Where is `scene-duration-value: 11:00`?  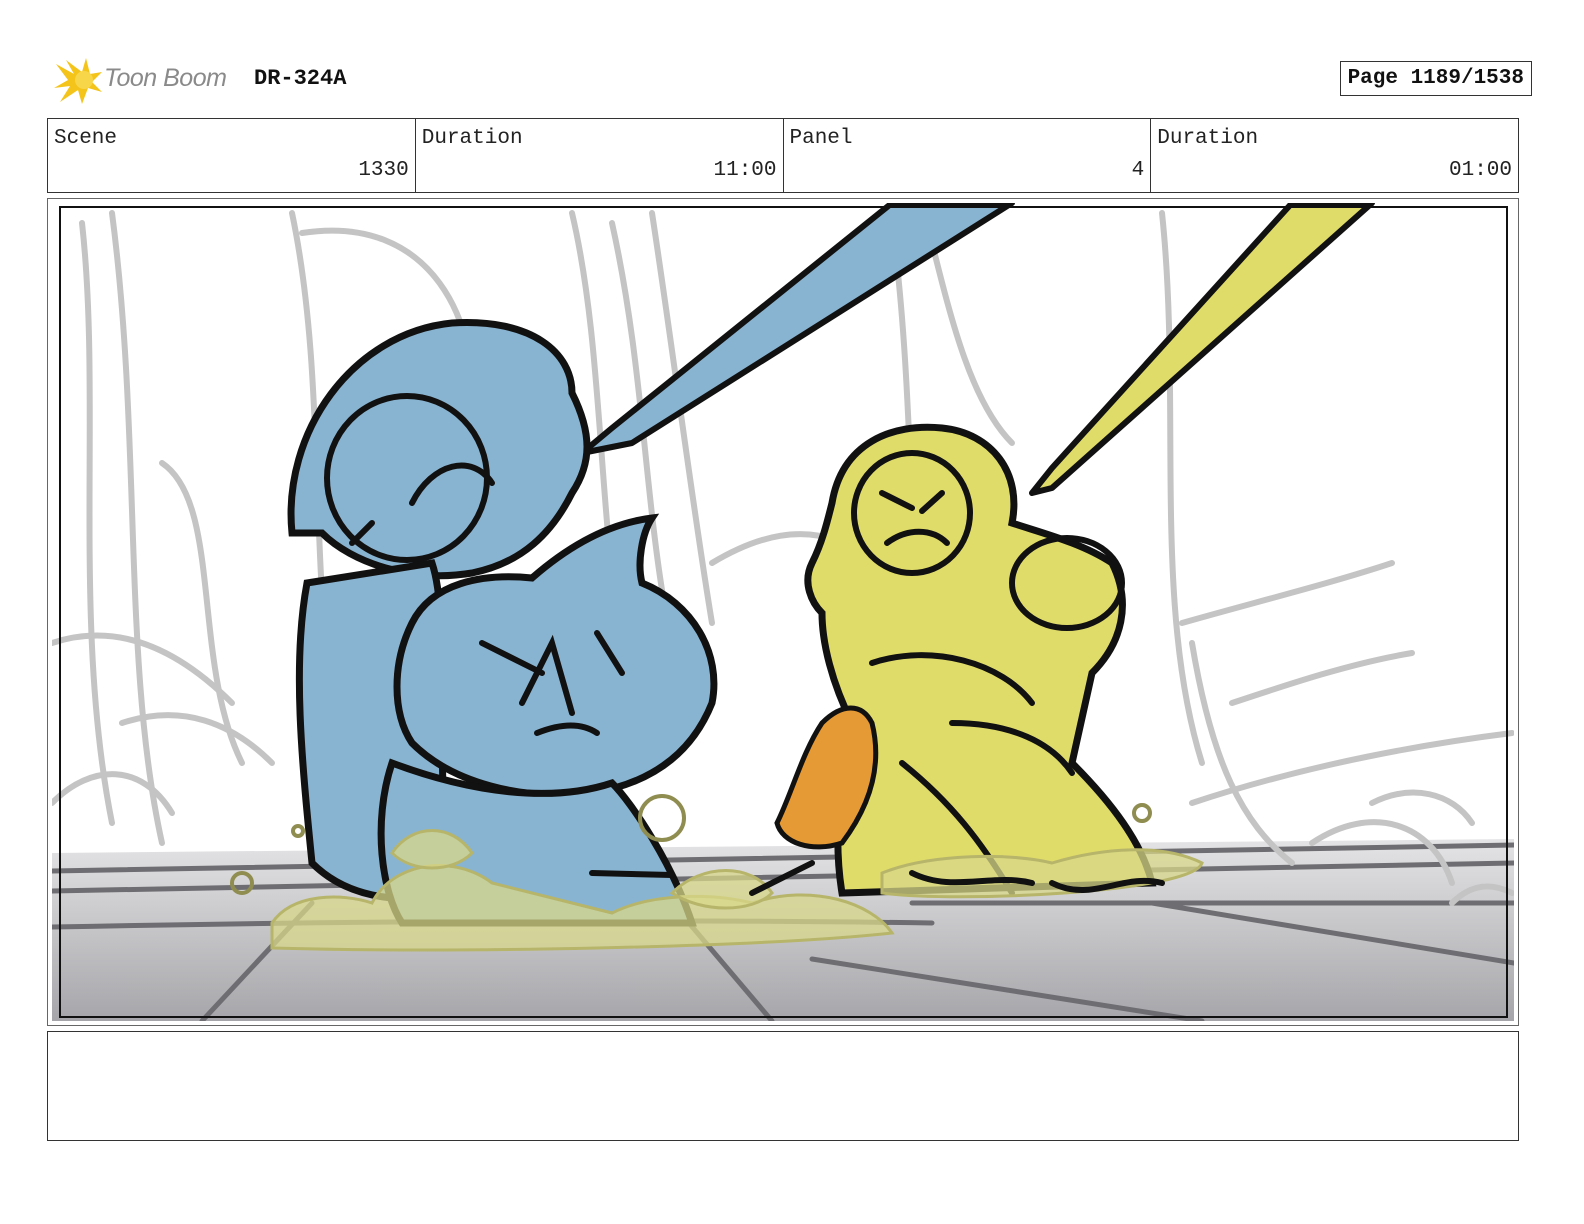
scene-duration-value: 11:00 is located at coordinates (745, 170).